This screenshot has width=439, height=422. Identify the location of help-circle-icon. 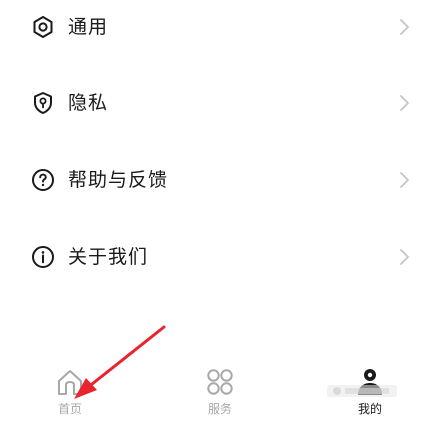
(43, 180).